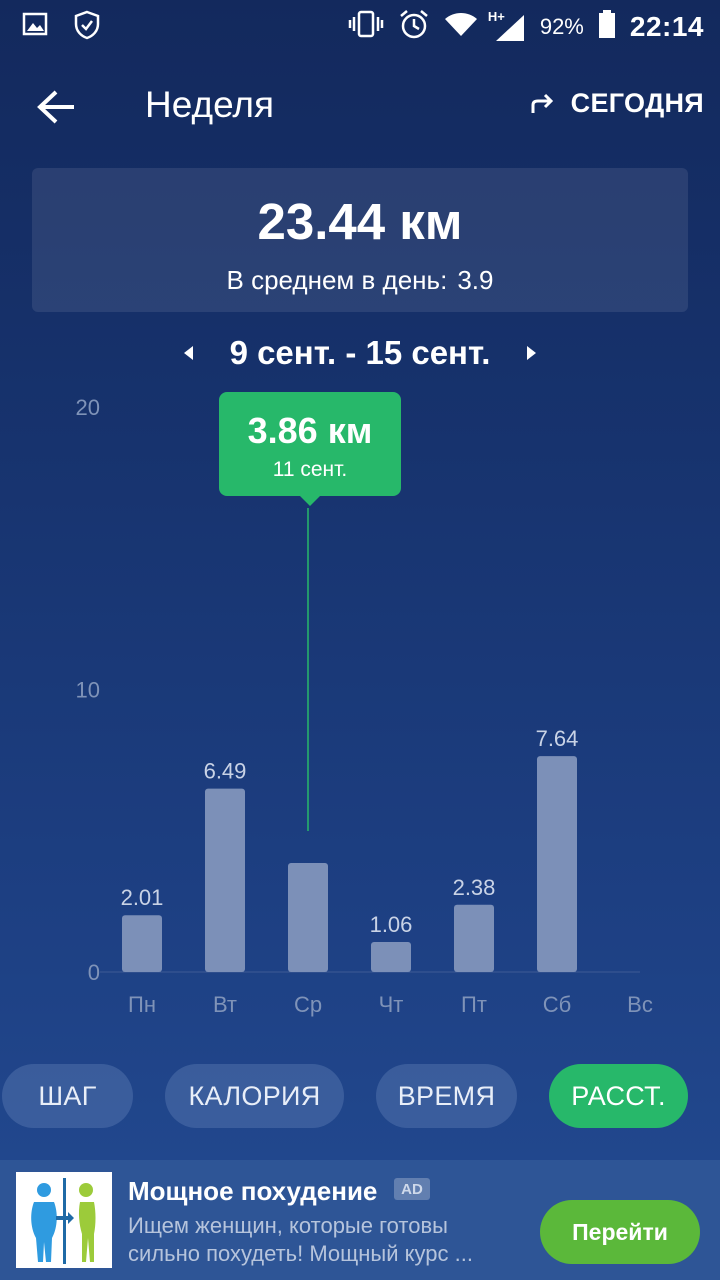  I want to click on ad-image, so click(64, 1220).